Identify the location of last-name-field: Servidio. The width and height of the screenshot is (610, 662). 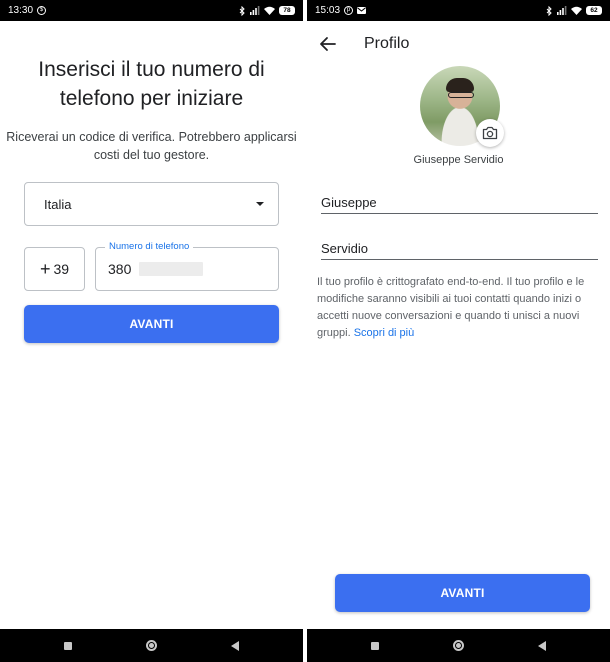
(459, 249).